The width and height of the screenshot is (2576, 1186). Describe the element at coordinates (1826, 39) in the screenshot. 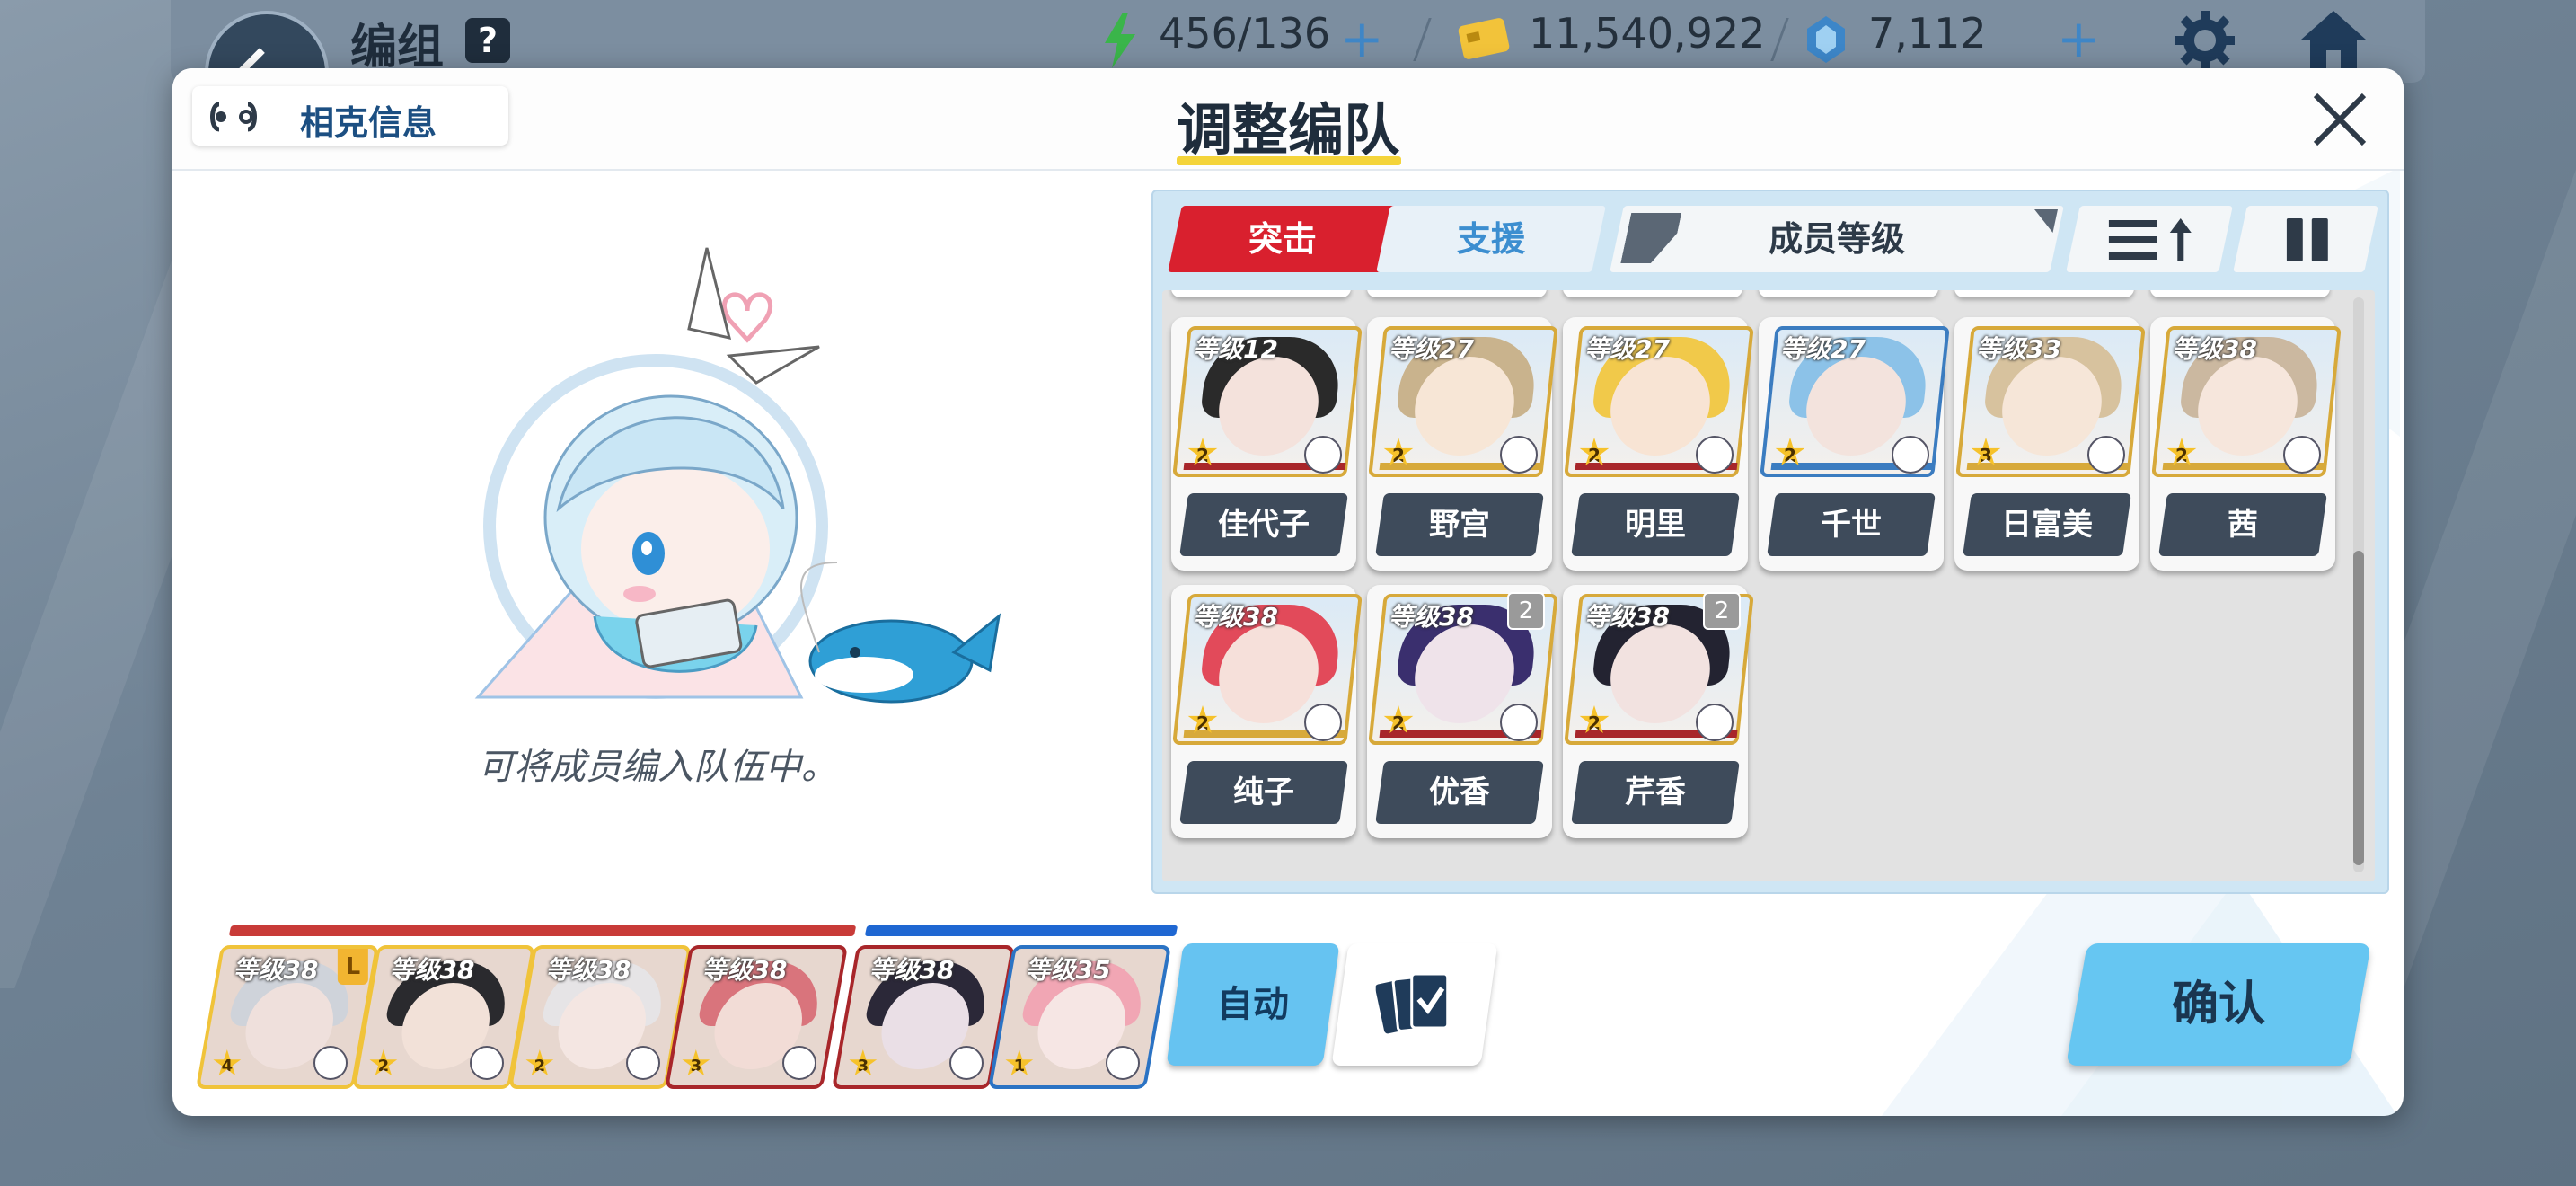

I see `pyroxene-icon` at that location.